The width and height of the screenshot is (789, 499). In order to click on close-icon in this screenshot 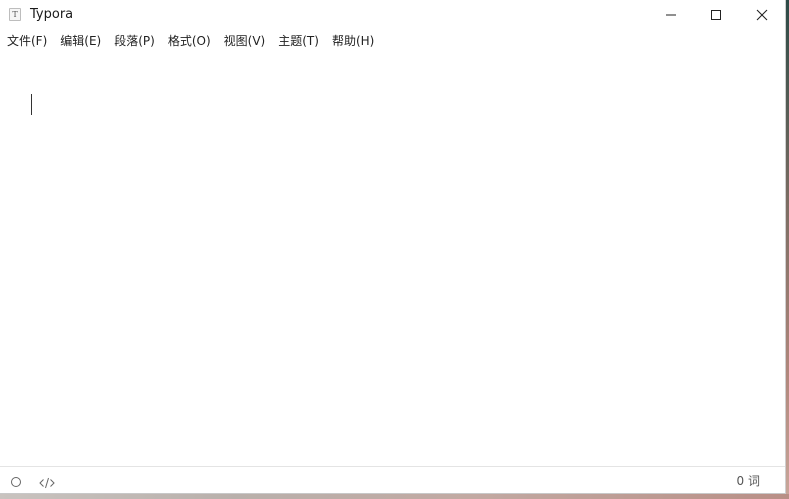, I will do `click(762, 15)`.